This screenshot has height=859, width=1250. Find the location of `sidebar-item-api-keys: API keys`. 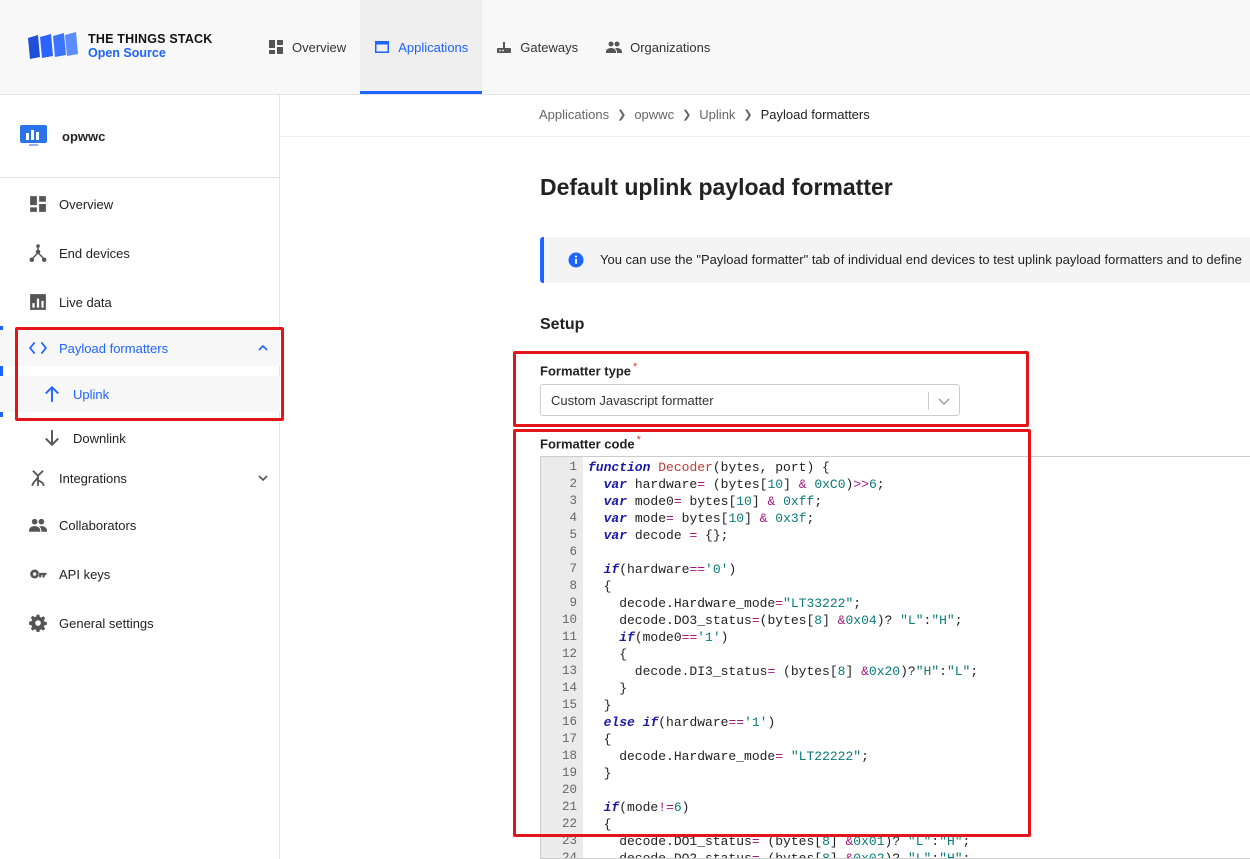

sidebar-item-api-keys: API keys is located at coordinates (140, 574).